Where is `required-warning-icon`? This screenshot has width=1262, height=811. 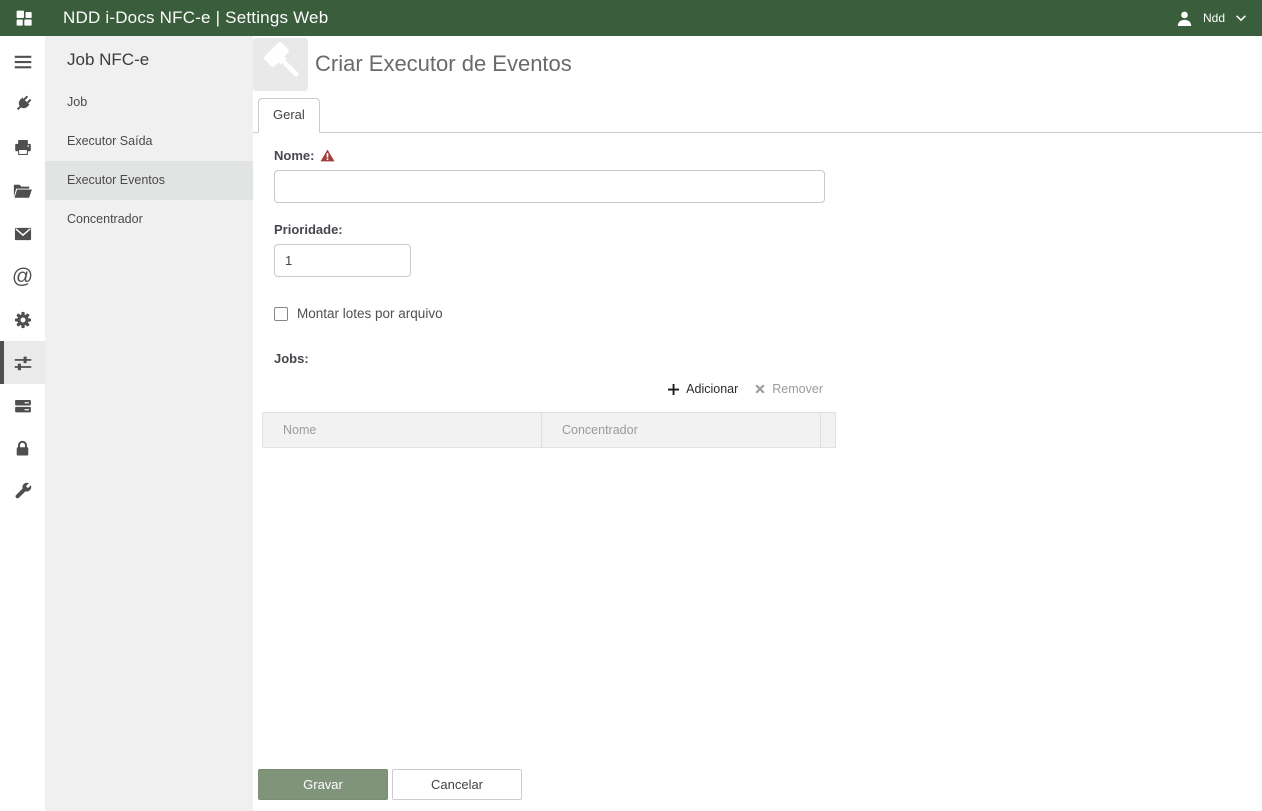 required-warning-icon is located at coordinates (327, 155).